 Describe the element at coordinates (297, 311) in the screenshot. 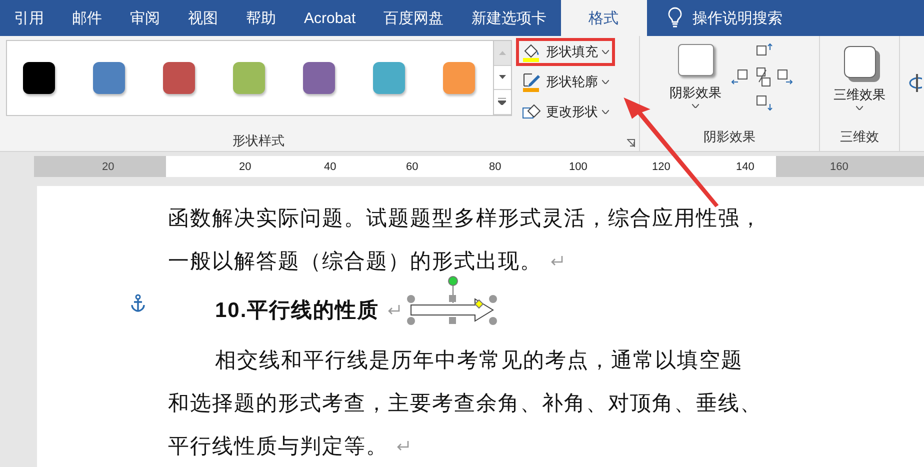

I see `paragraph-text: 10.平行线的性质` at that location.